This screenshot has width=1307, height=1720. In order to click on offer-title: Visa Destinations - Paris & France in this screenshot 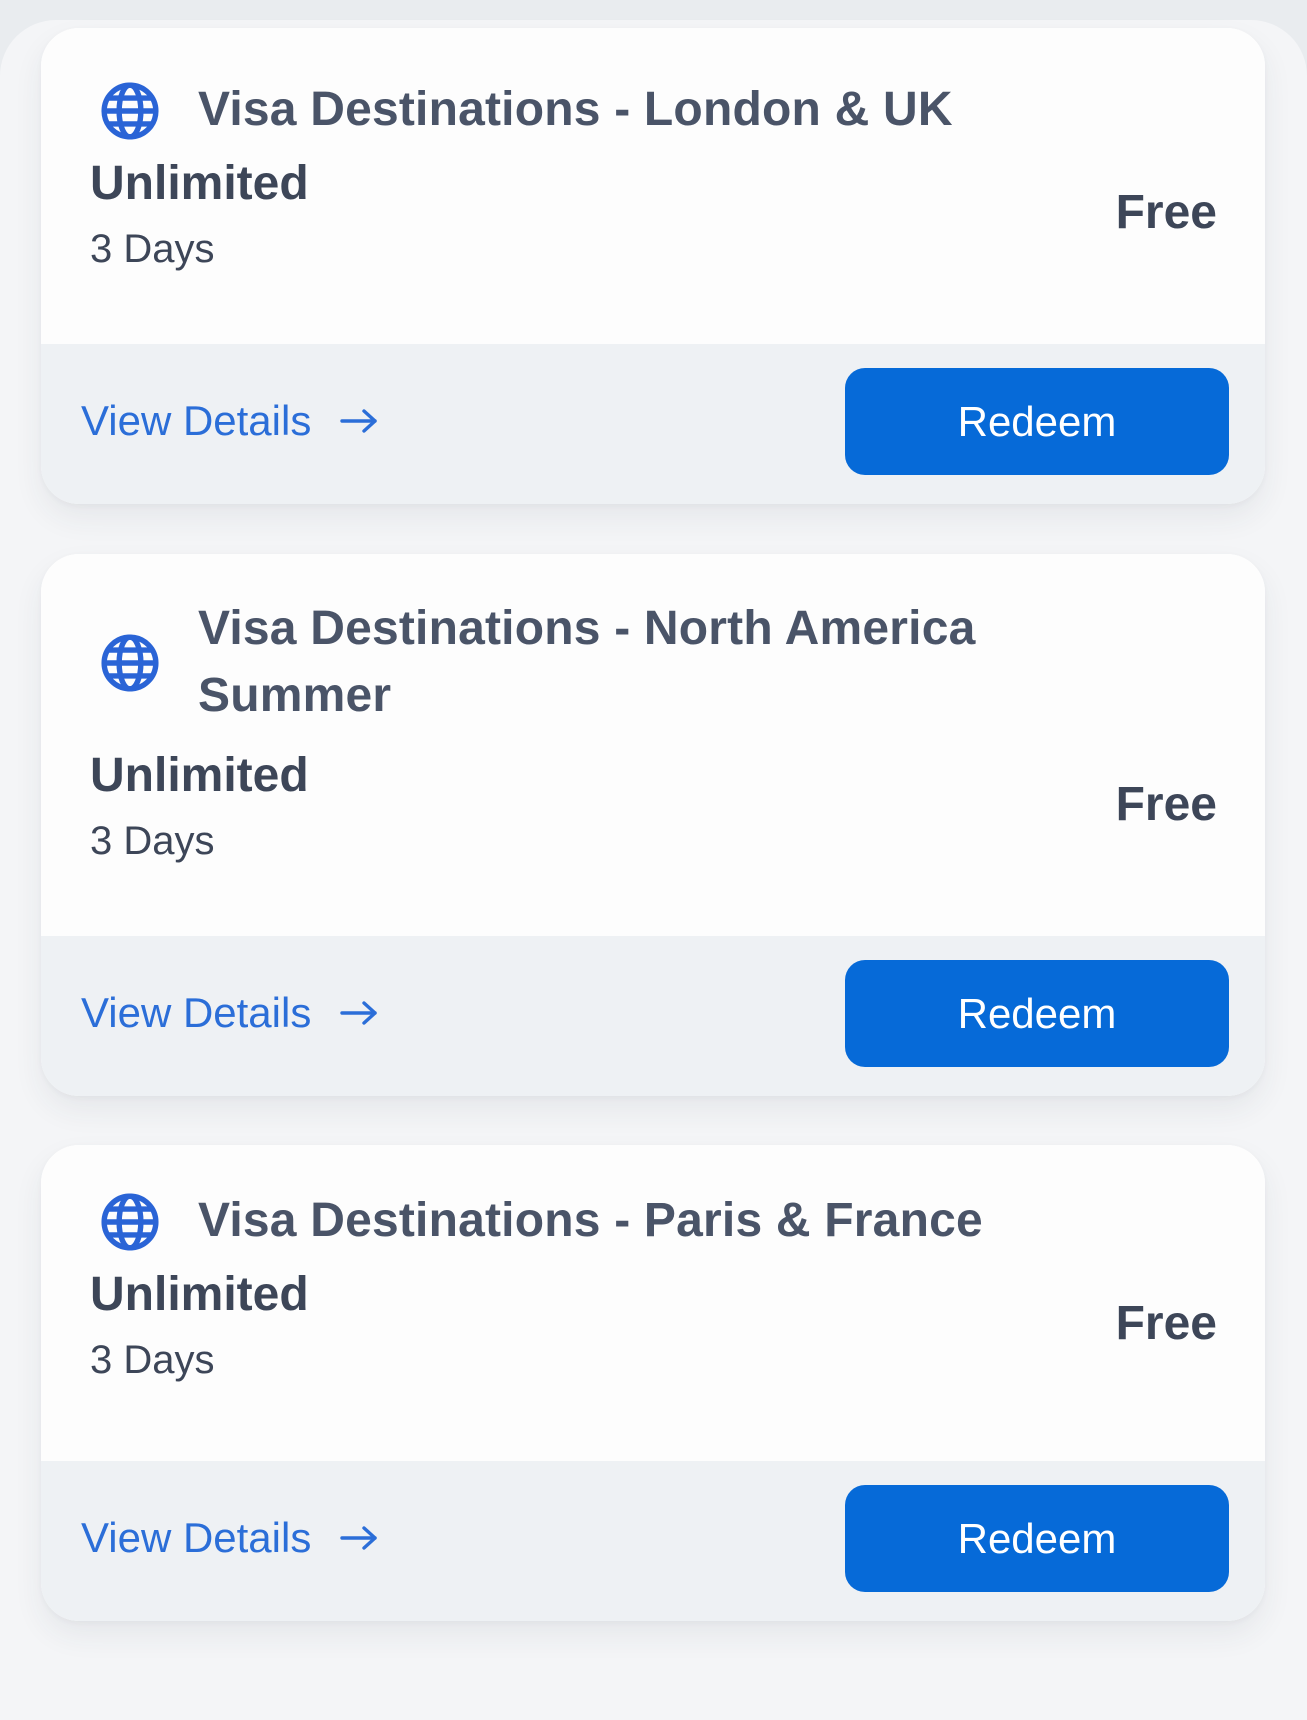, I will do `click(590, 1220)`.